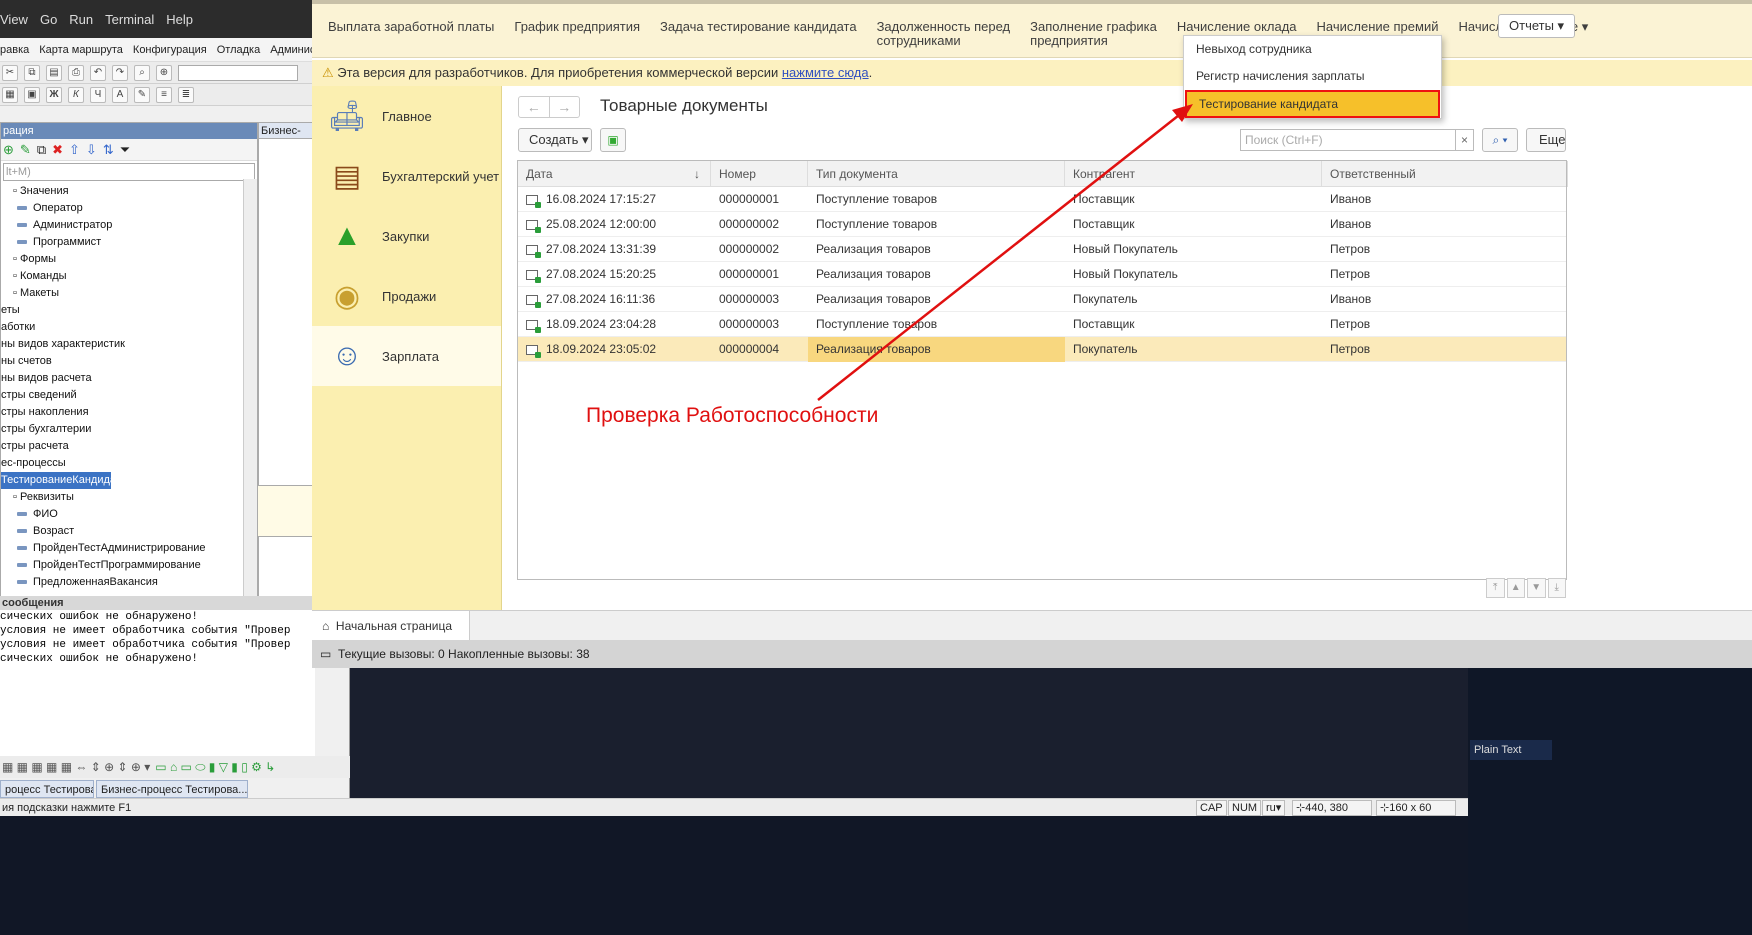 The height and width of the screenshot is (935, 1752). Describe the element at coordinates (129, 259) in the screenshot. I see `tree-item: ▫ Формы` at that location.